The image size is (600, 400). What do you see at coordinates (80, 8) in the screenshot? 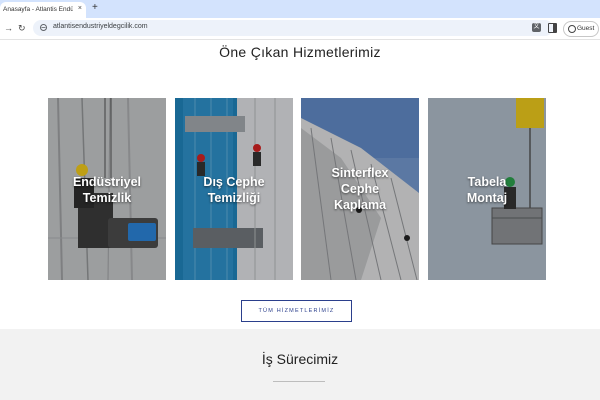
I see `tab-close-icon: ×` at bounding box center [80, 8].